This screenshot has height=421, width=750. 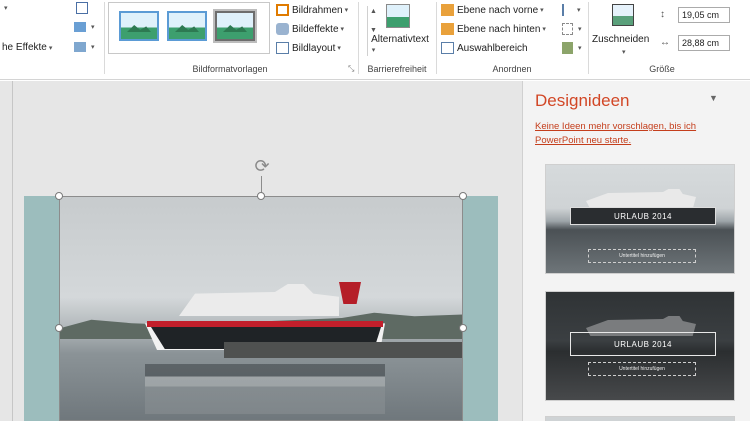 I want to click on reset-picture-icon, so click(x=80, y=47).